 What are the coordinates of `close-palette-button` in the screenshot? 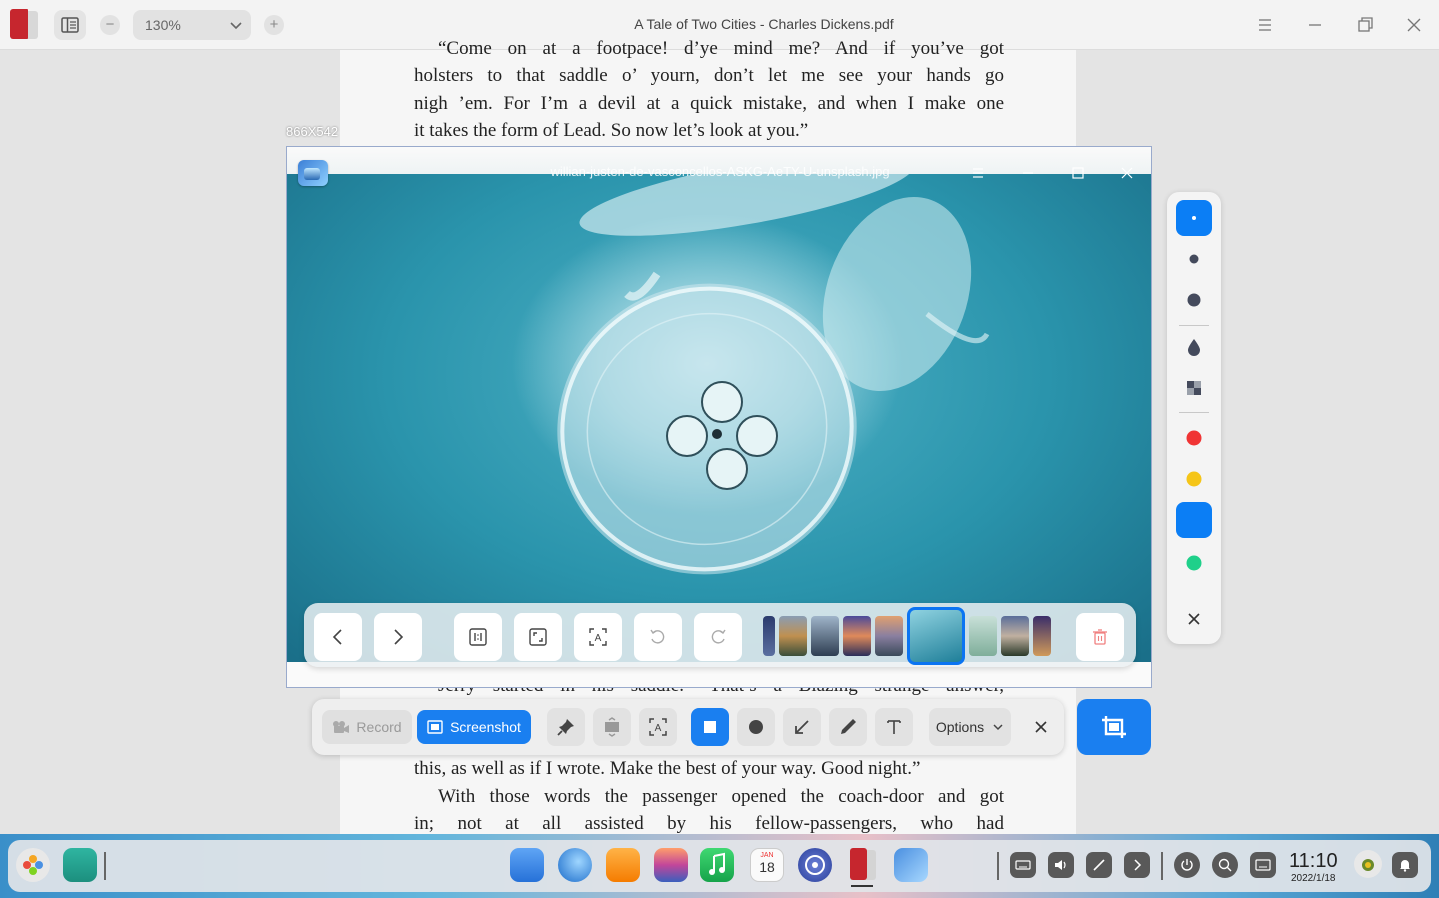 It's located at (1194, 619).